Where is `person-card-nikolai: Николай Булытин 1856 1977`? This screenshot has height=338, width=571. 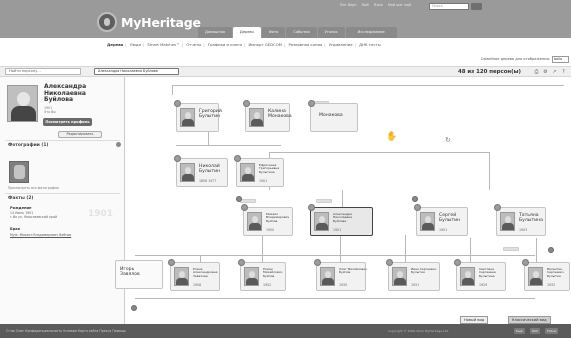
person-card-nikolai: Николай Булытин 1856 1977 is located at coordinates (201, 171).